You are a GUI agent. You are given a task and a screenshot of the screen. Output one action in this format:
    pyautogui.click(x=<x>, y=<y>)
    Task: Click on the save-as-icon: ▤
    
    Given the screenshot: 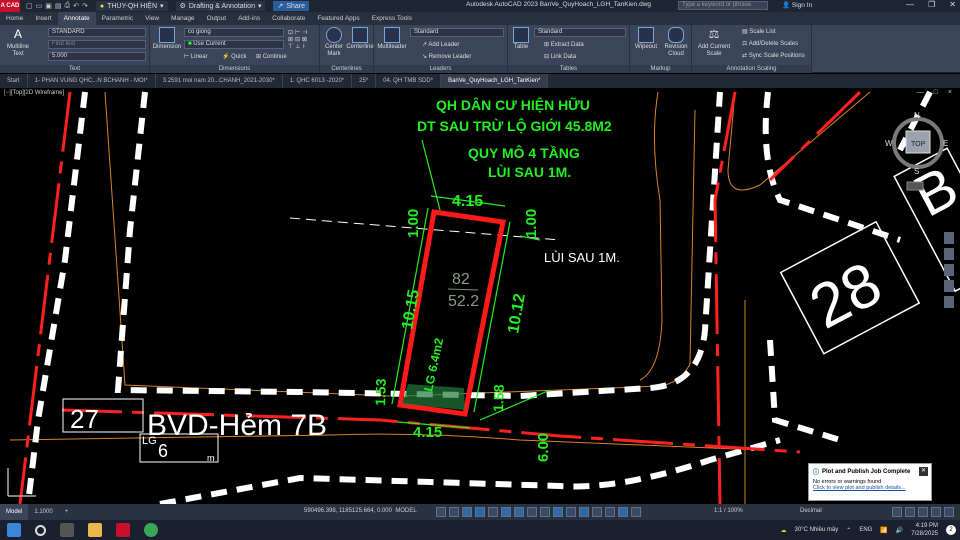 What is the action you would take?
    pyautogui.click(x=58, y=6)
    